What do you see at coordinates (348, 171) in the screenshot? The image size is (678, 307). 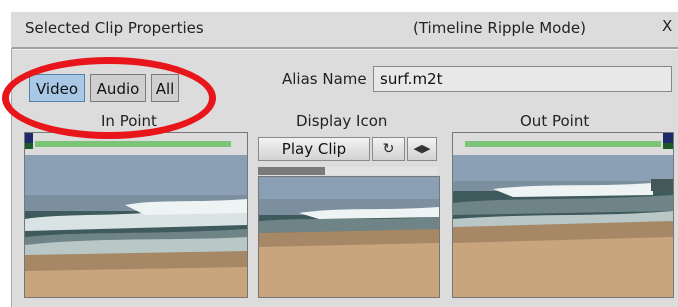 I see `display-icon-progress` at bounding box center [348, 171].